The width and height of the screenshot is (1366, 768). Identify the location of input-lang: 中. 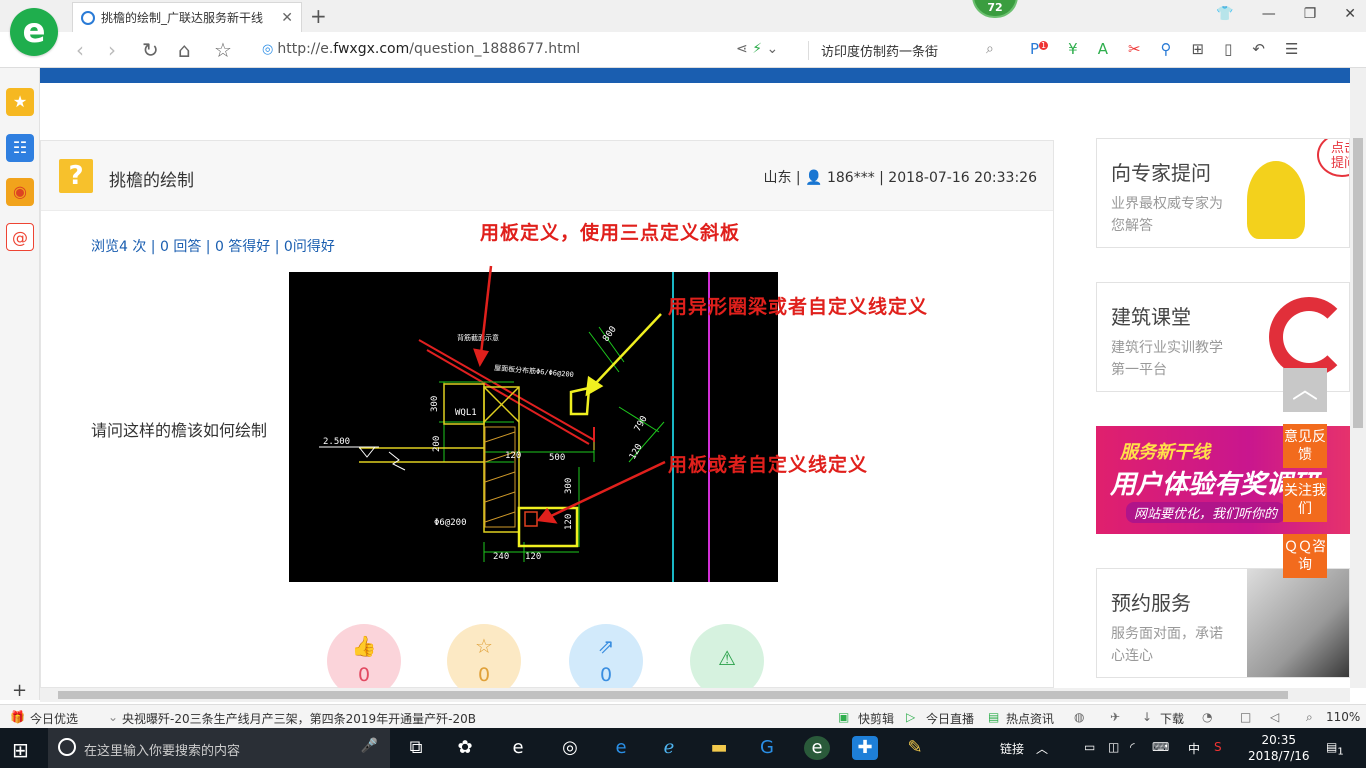
(1194, 748).